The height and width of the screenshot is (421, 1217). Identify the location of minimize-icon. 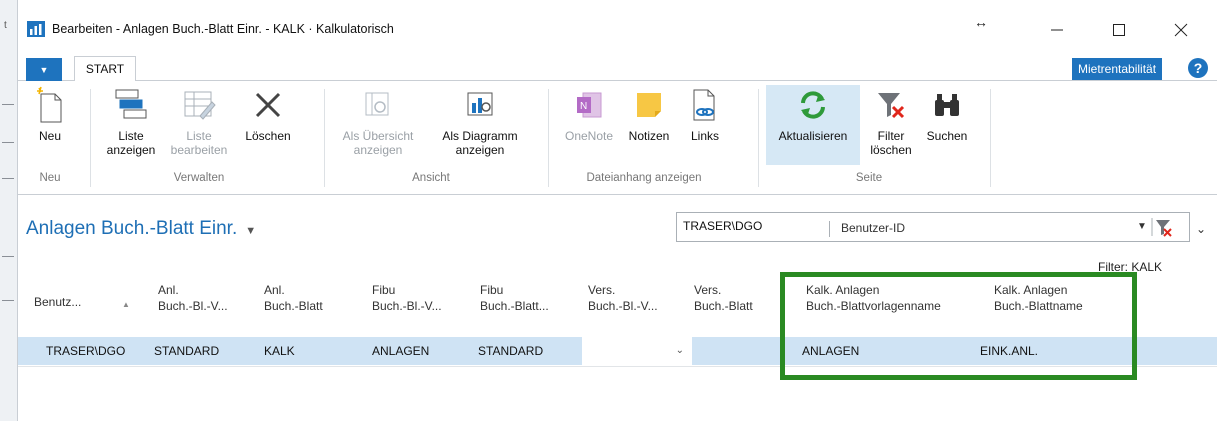
(1057, 30).